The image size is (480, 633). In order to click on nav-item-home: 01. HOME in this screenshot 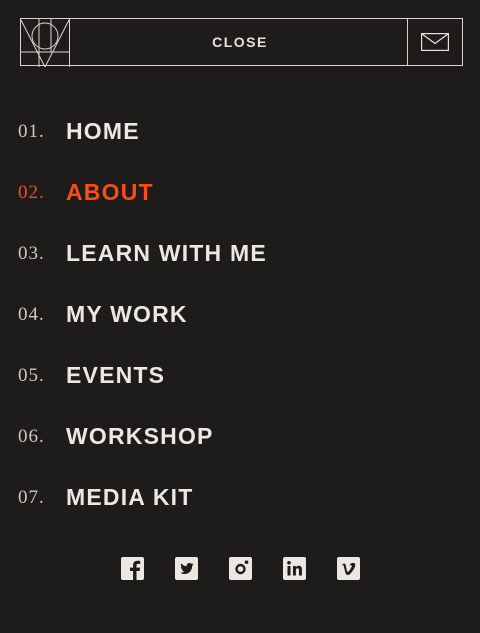, I will do `click(238, 131)`.